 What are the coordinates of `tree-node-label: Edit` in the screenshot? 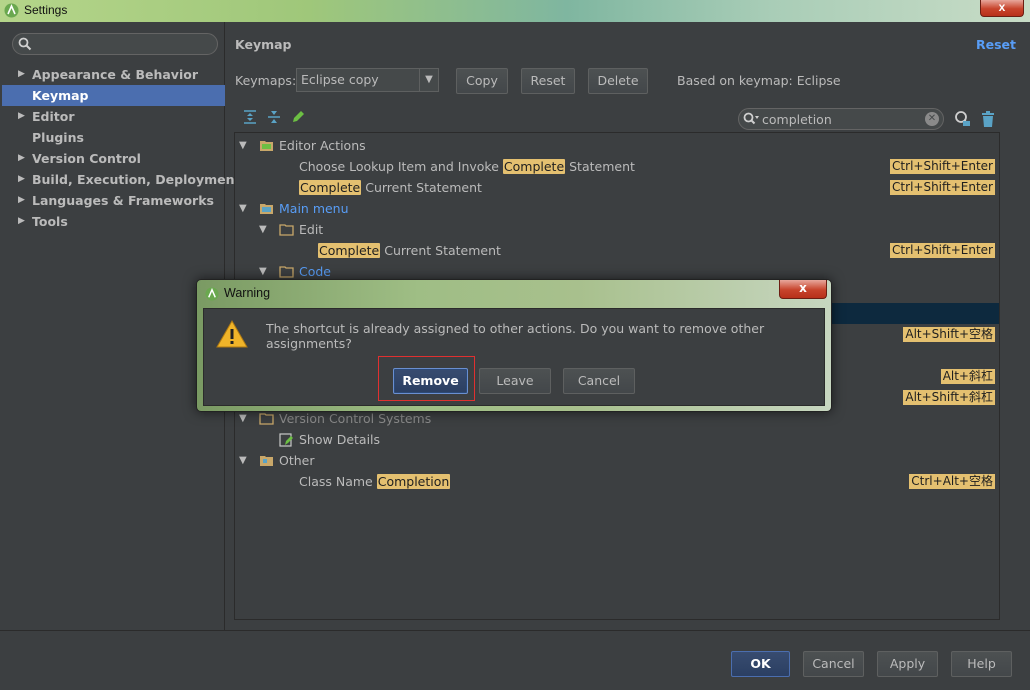 It's located at (311, 229).